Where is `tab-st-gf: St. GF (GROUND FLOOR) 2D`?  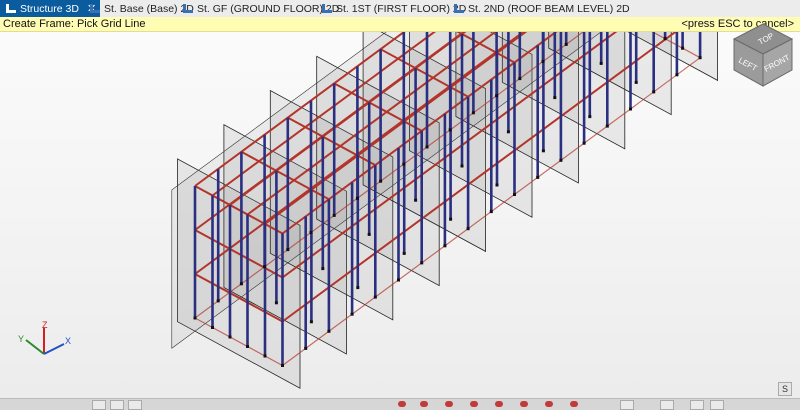 tab-st-gf: St. GF (GROUND FLOOR) 2D is located at coordinates (261, 8).